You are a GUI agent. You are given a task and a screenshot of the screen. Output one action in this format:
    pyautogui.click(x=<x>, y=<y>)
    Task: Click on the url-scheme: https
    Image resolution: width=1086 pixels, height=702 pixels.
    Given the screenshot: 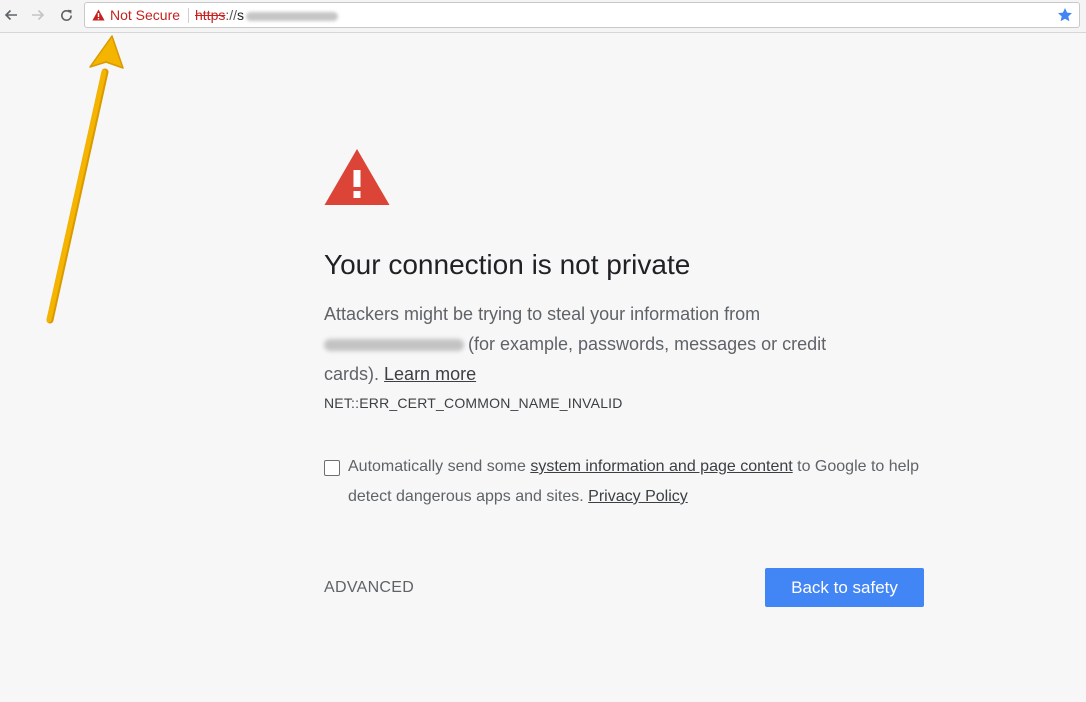 What is the action you would take?
    pyautogui.click(x=210, y=15)
    